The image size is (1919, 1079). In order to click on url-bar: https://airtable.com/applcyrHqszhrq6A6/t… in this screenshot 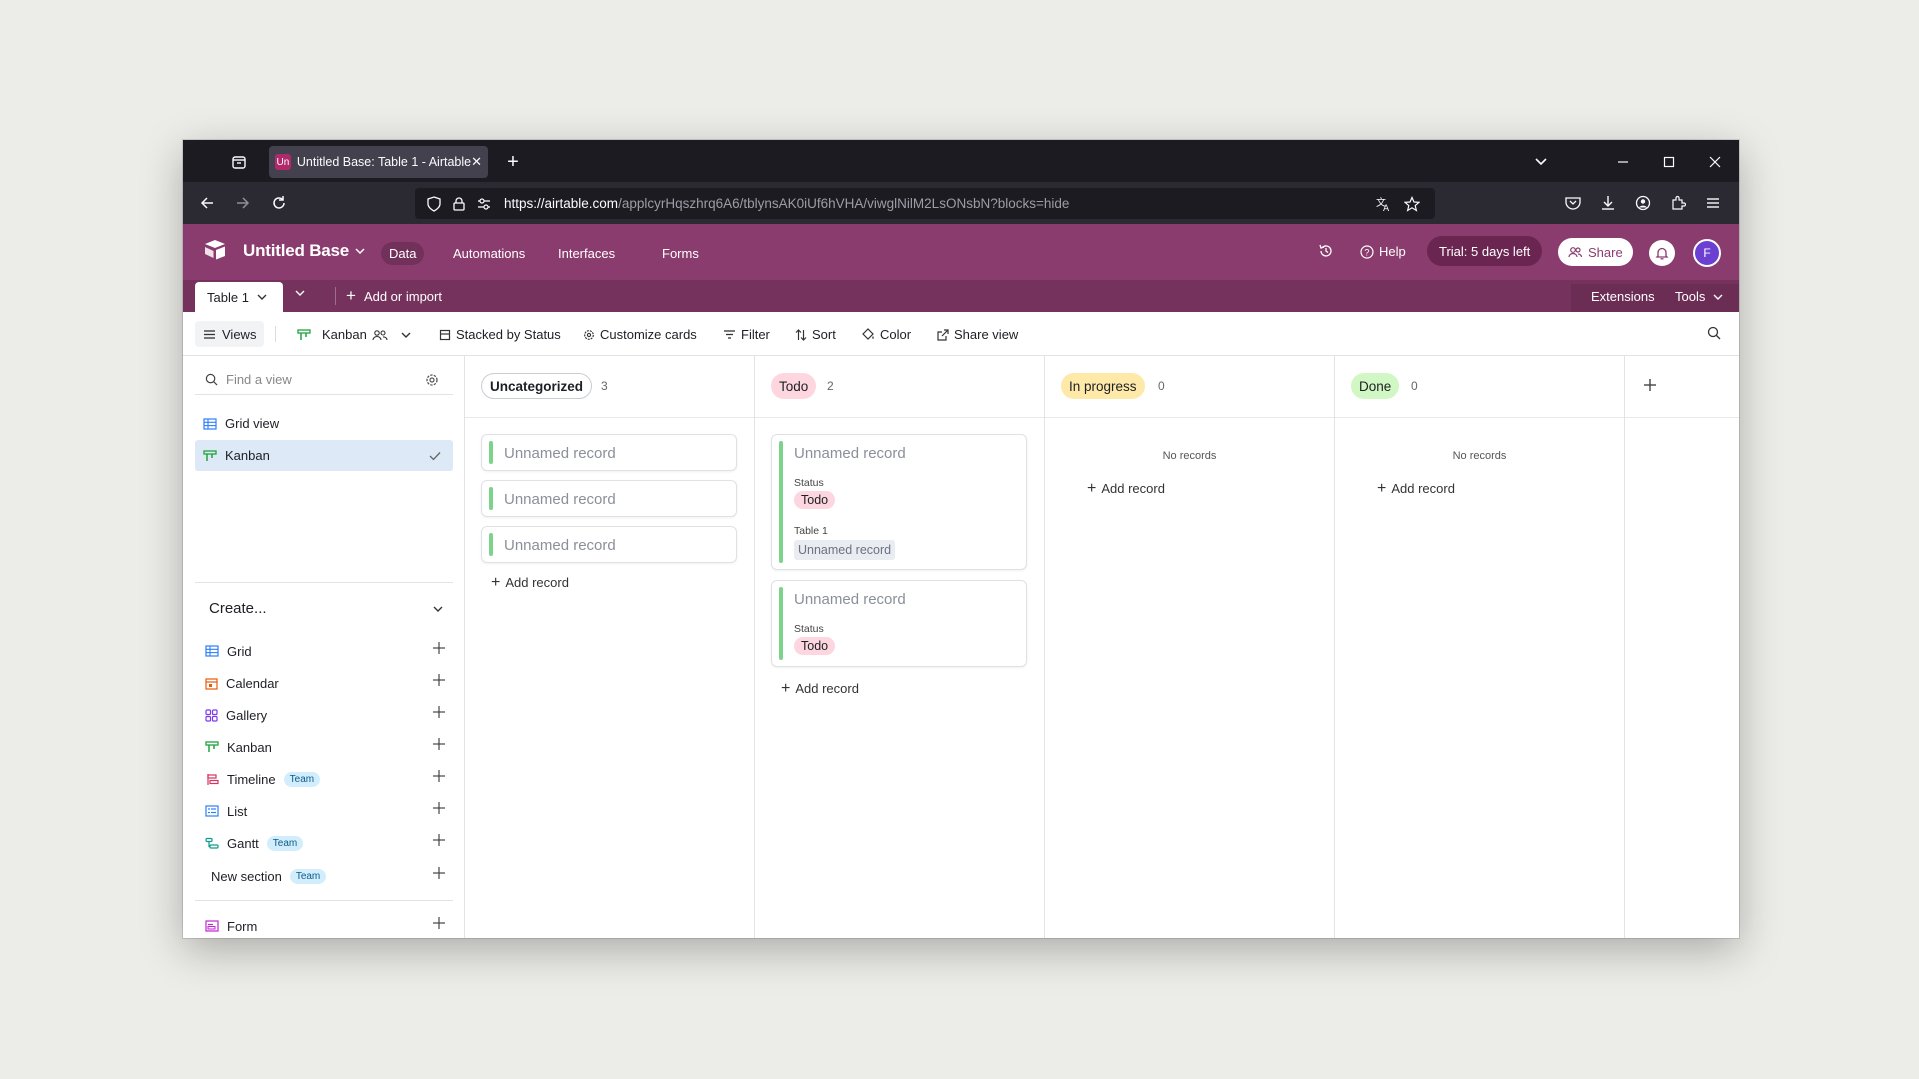, I will do `click(925, 203)`.